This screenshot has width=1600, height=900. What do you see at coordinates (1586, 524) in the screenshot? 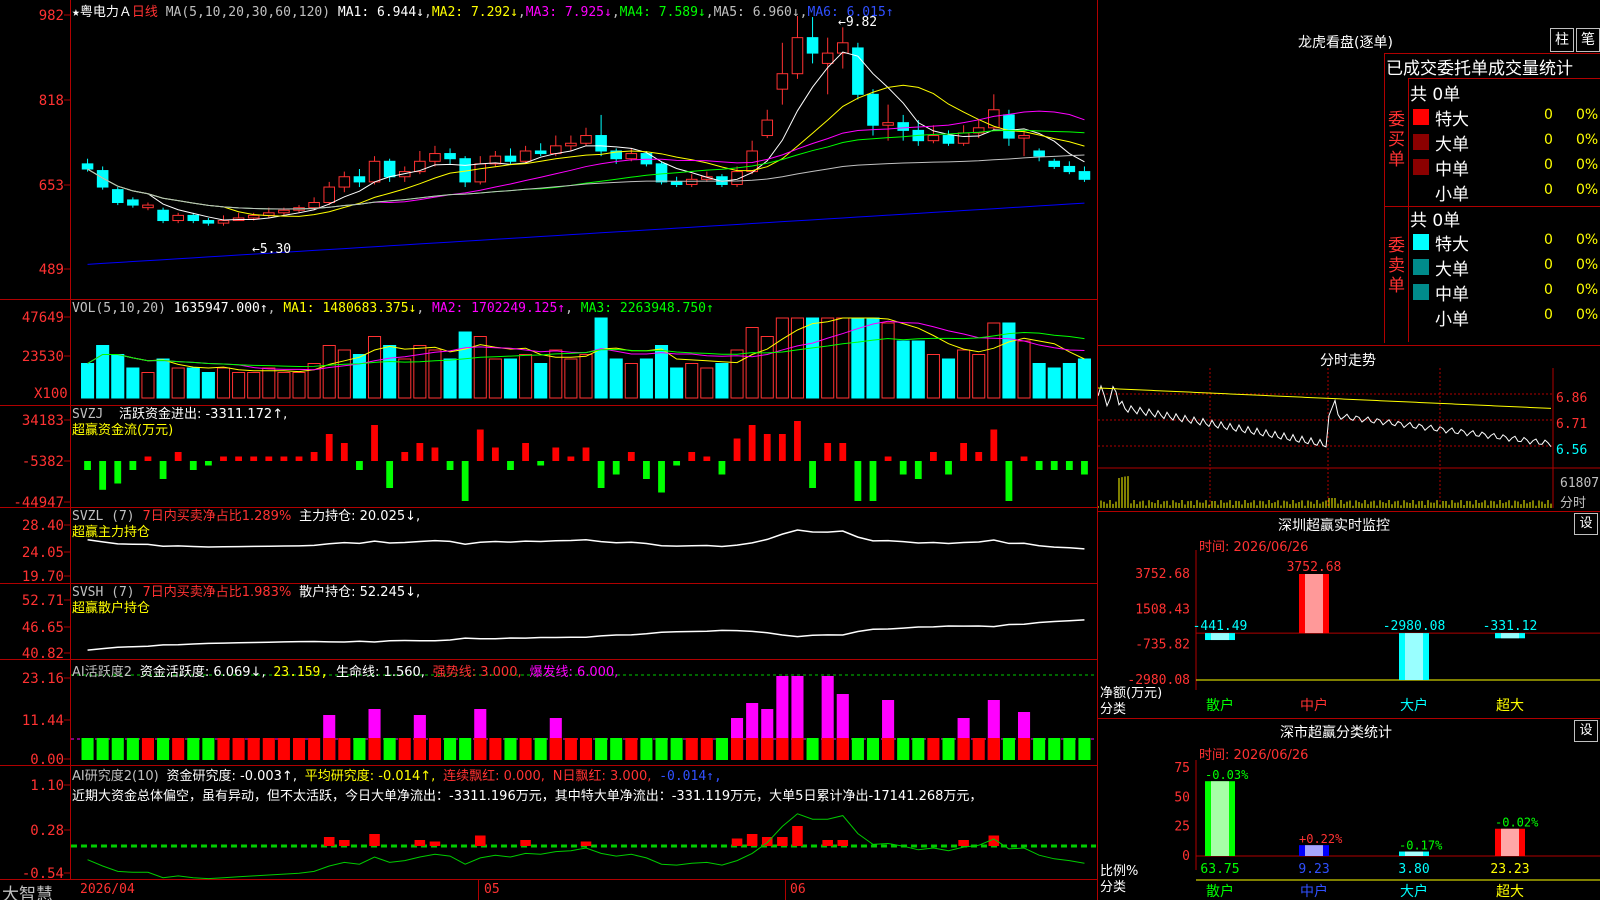
I see `monitor-settings-button: 设` at bounding box center [1586, 524].